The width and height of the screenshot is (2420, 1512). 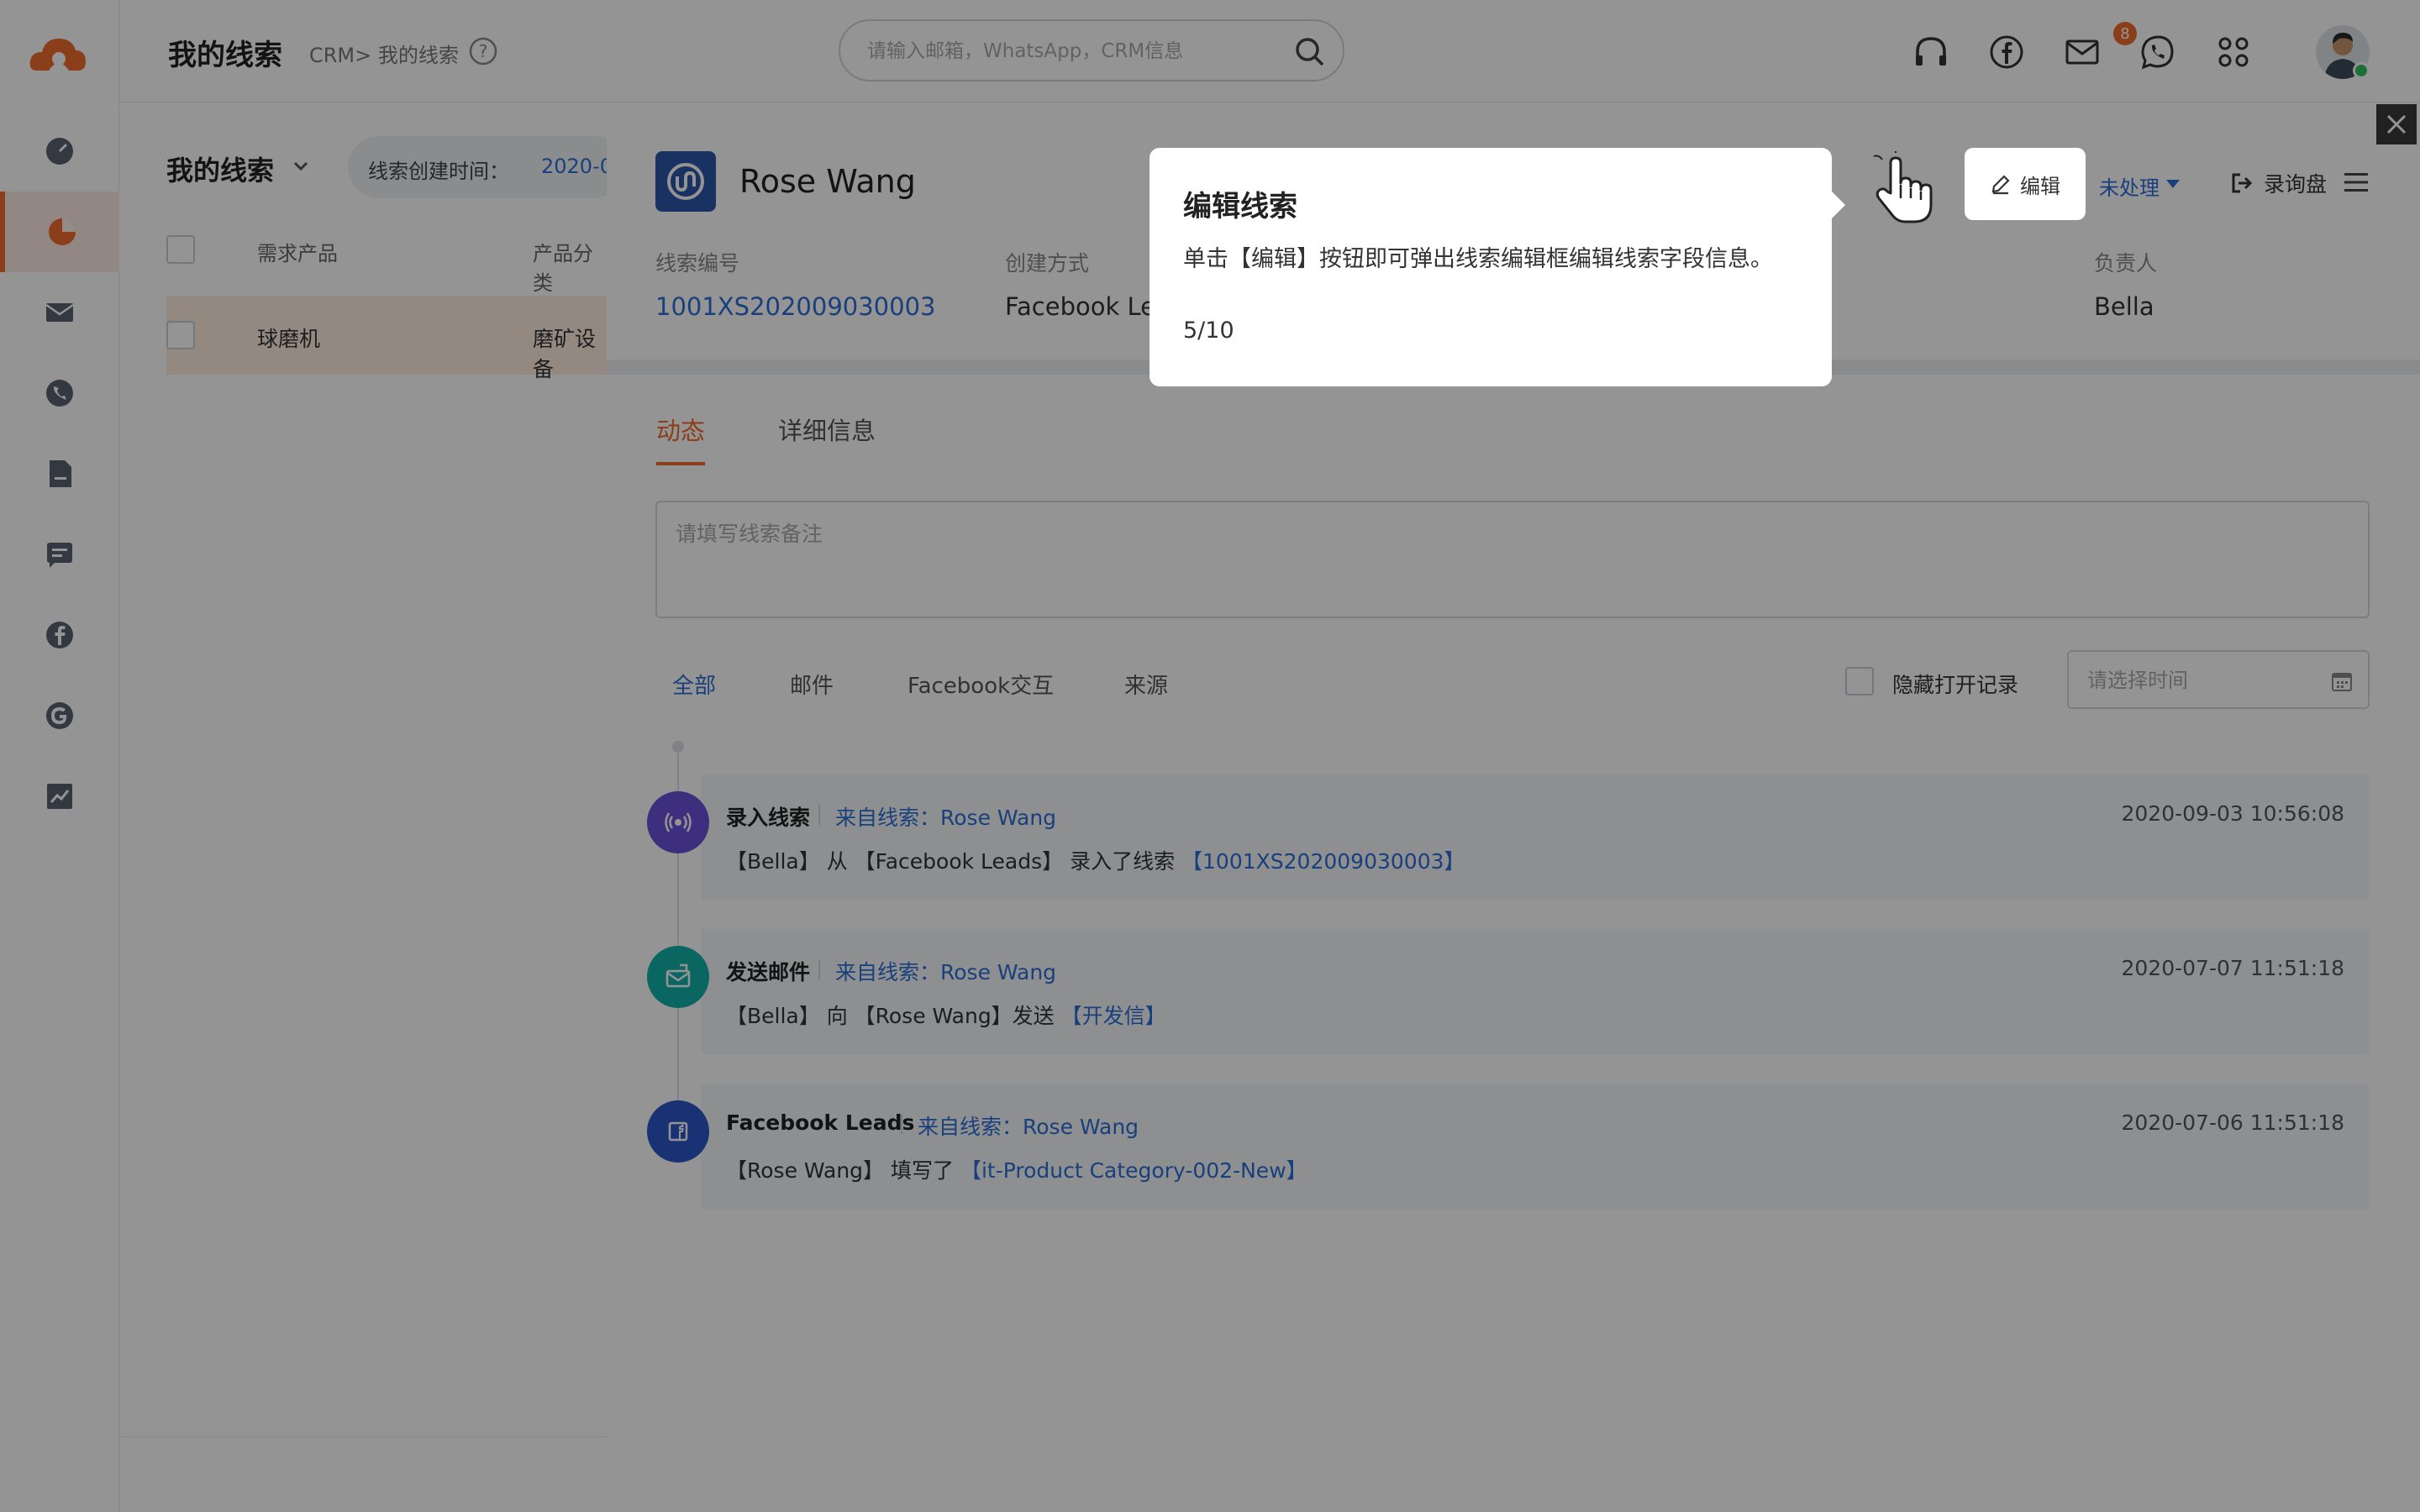 I want to click on edit-button-label: 编辑, so click(x=2040, y=186).